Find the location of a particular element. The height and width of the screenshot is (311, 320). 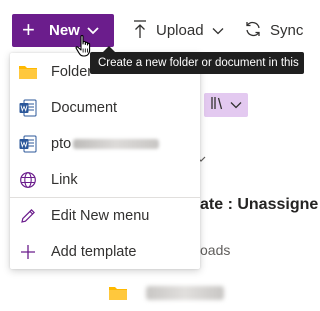

upload-icon is located at coordinates (140, 31).